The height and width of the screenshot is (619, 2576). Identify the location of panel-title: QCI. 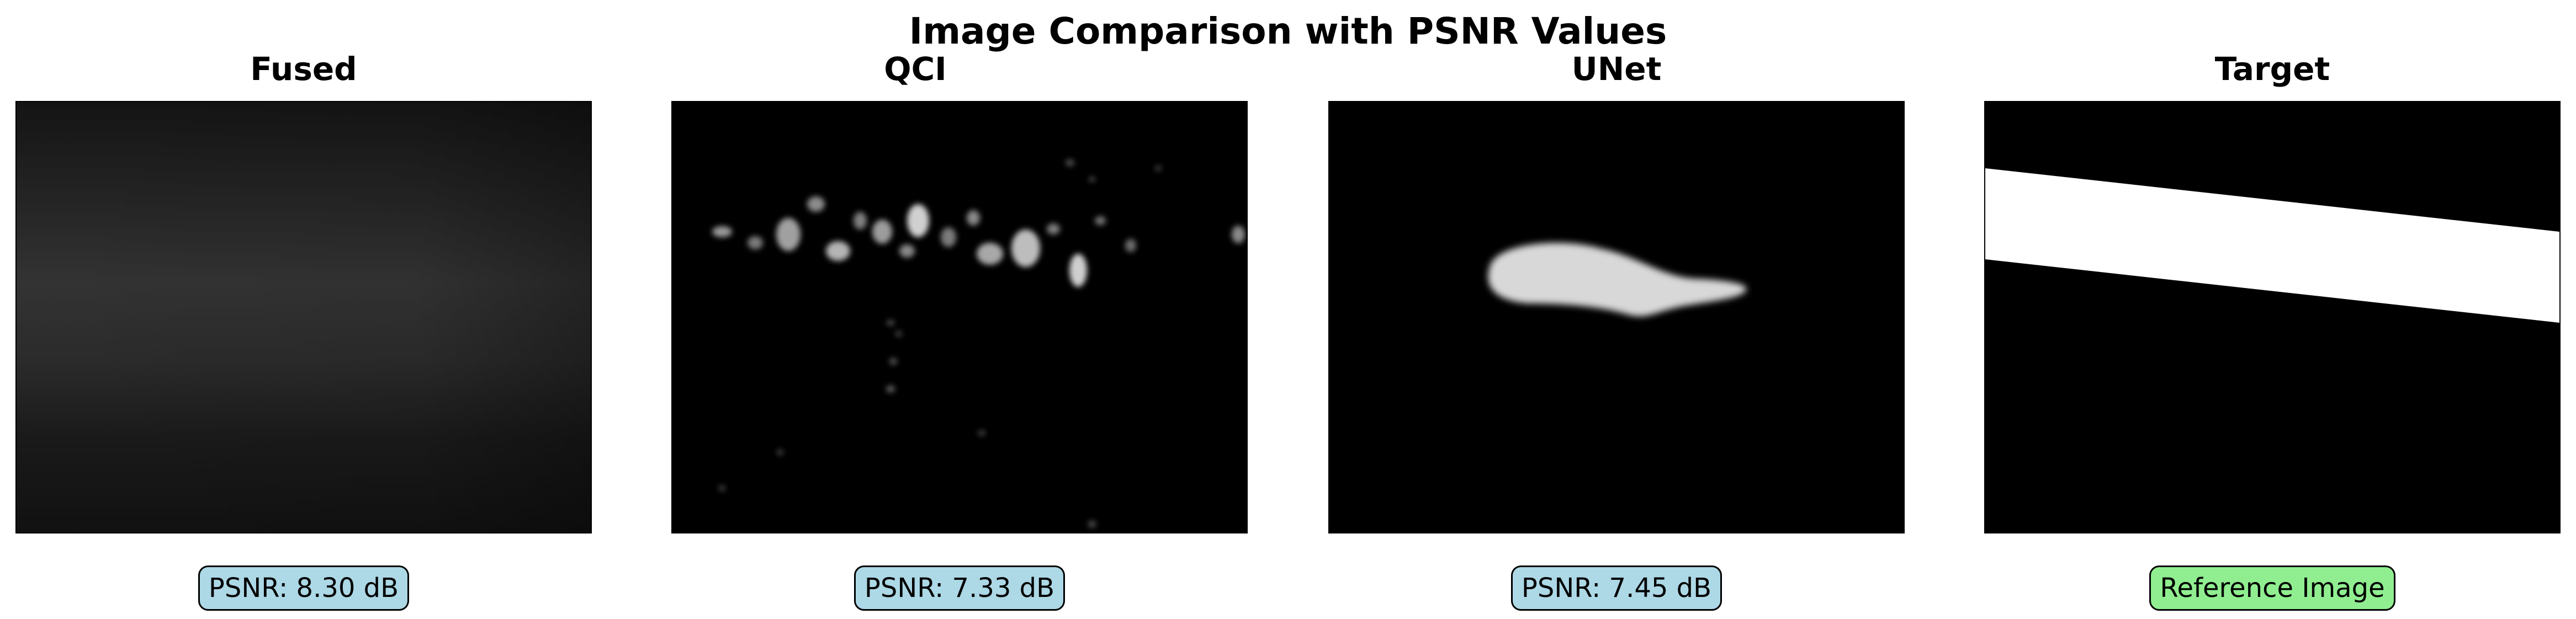
(915, 69).